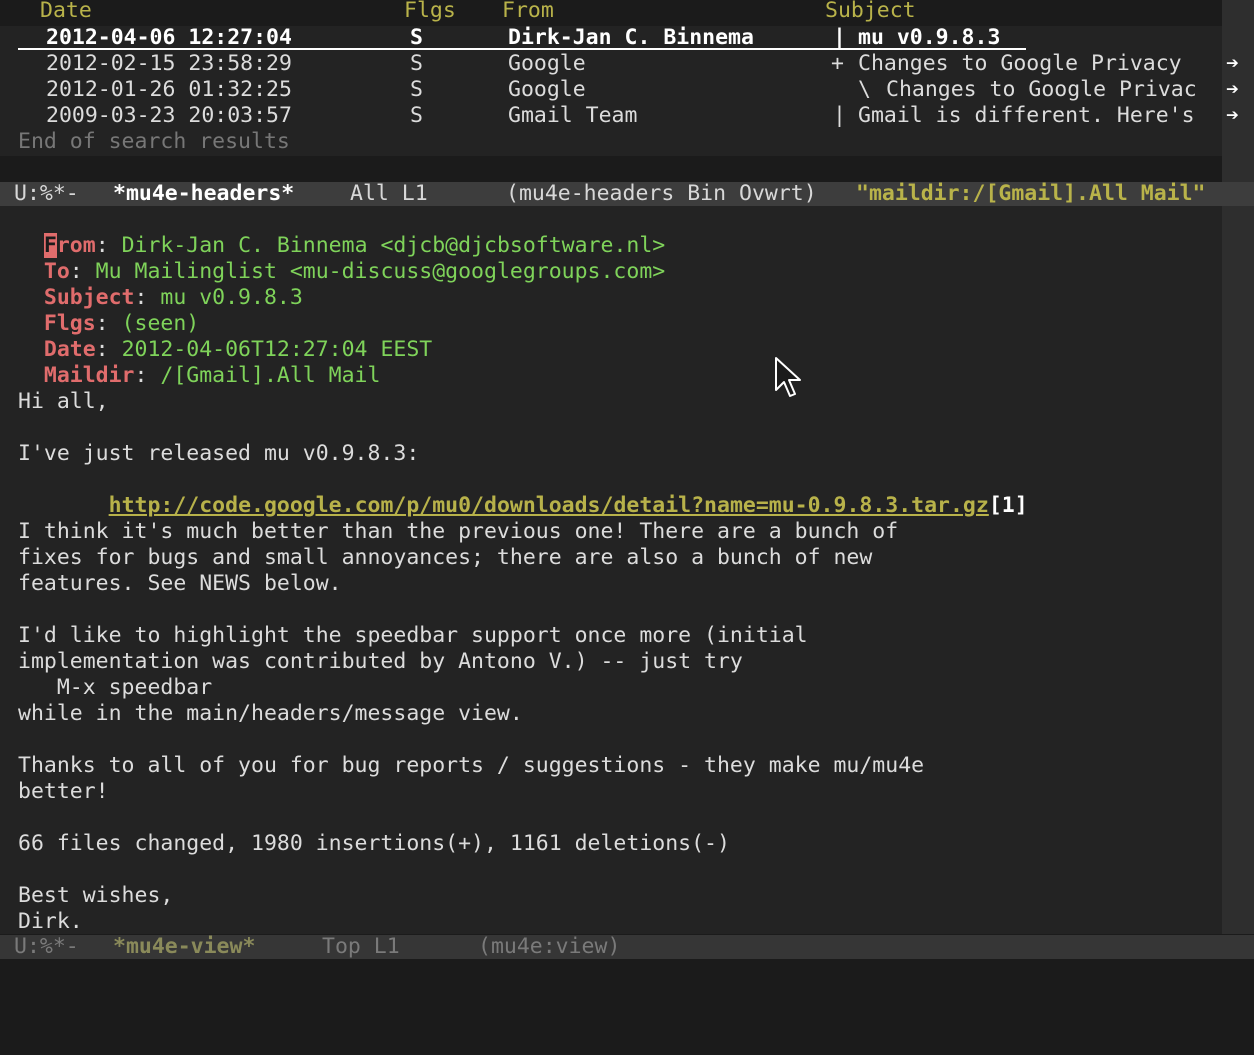 The image size is (1254, 1055). I want to click on end-of-results: End of search results, so click(611, 142).